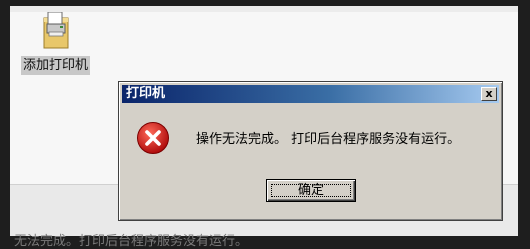 The width and height of the screenshot is (530, 249). I want to click on focus-rect, so click(311, 190).